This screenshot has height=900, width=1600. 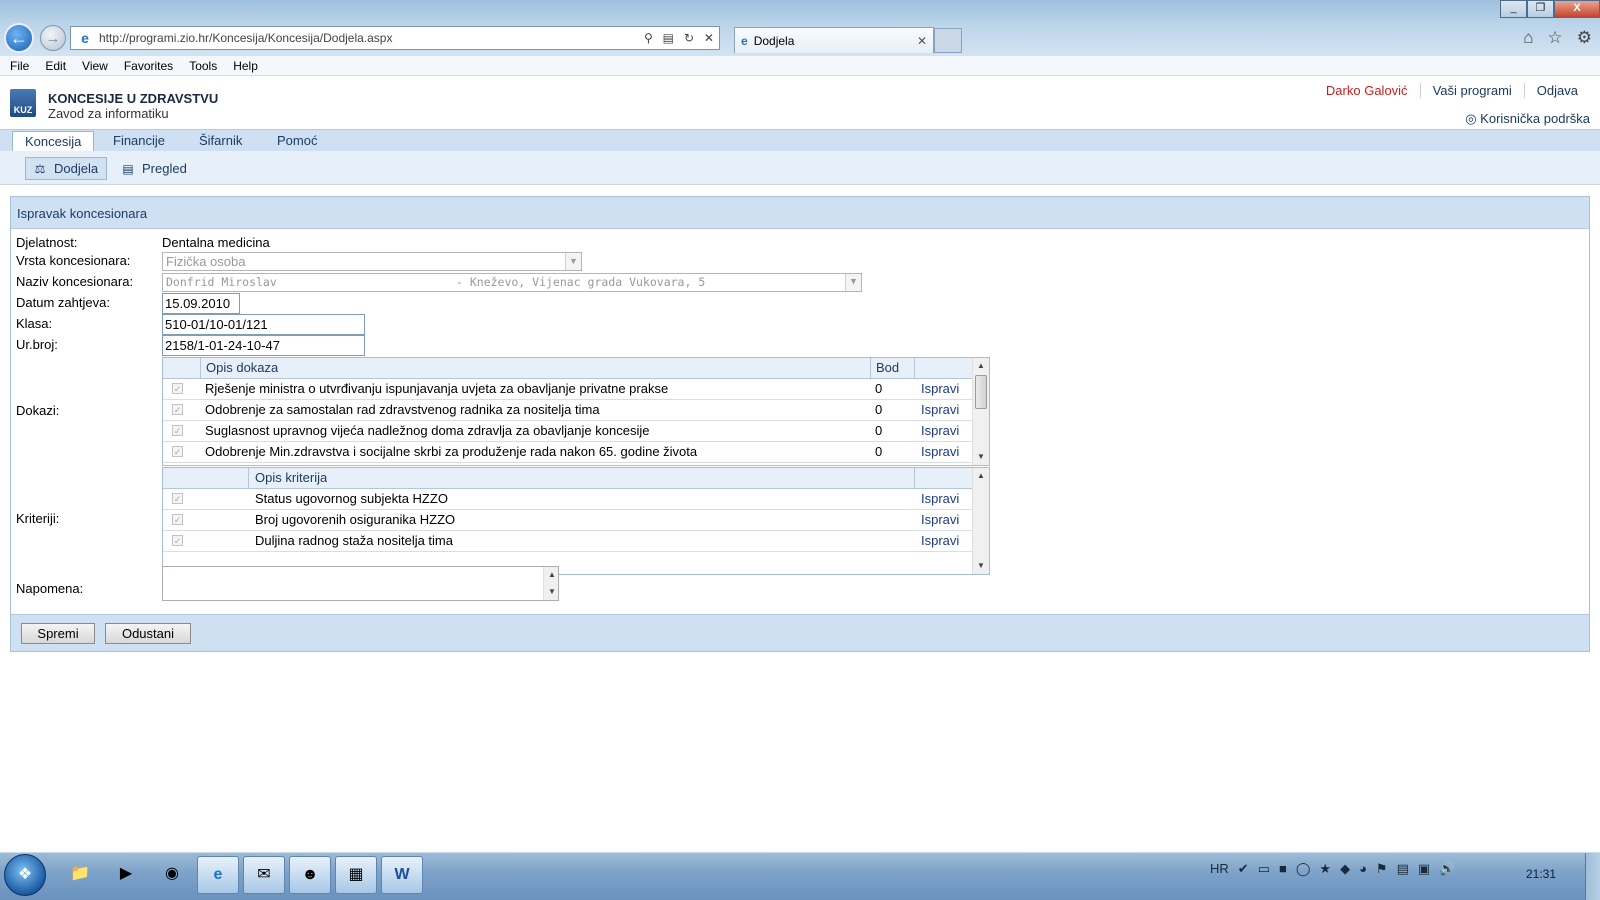 I want to click on app-logo: KUZ, so click(x=23, y=103).